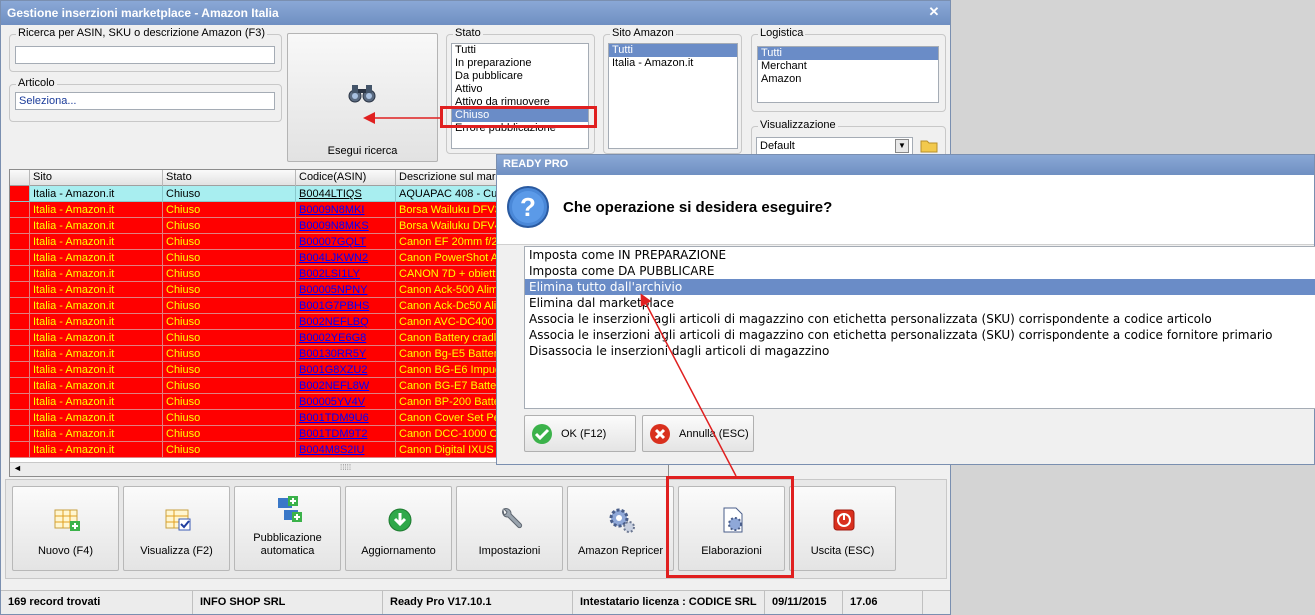 This screenshot has height=615, width=1315. Describe the element at coordinates (643, 33) in the screenshot. I see `sito-label: Sito Amazon` at that location.